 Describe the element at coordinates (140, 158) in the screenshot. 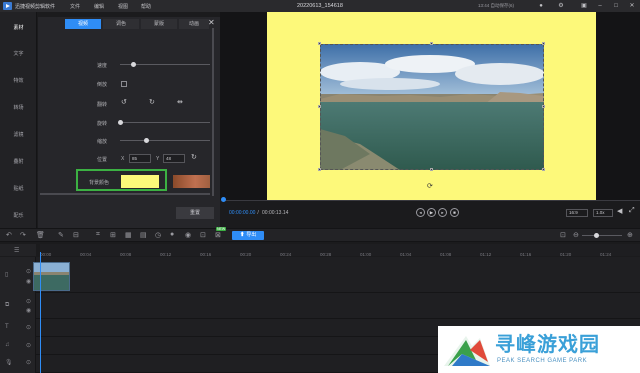

I see `position-x-input: 85` at that location.